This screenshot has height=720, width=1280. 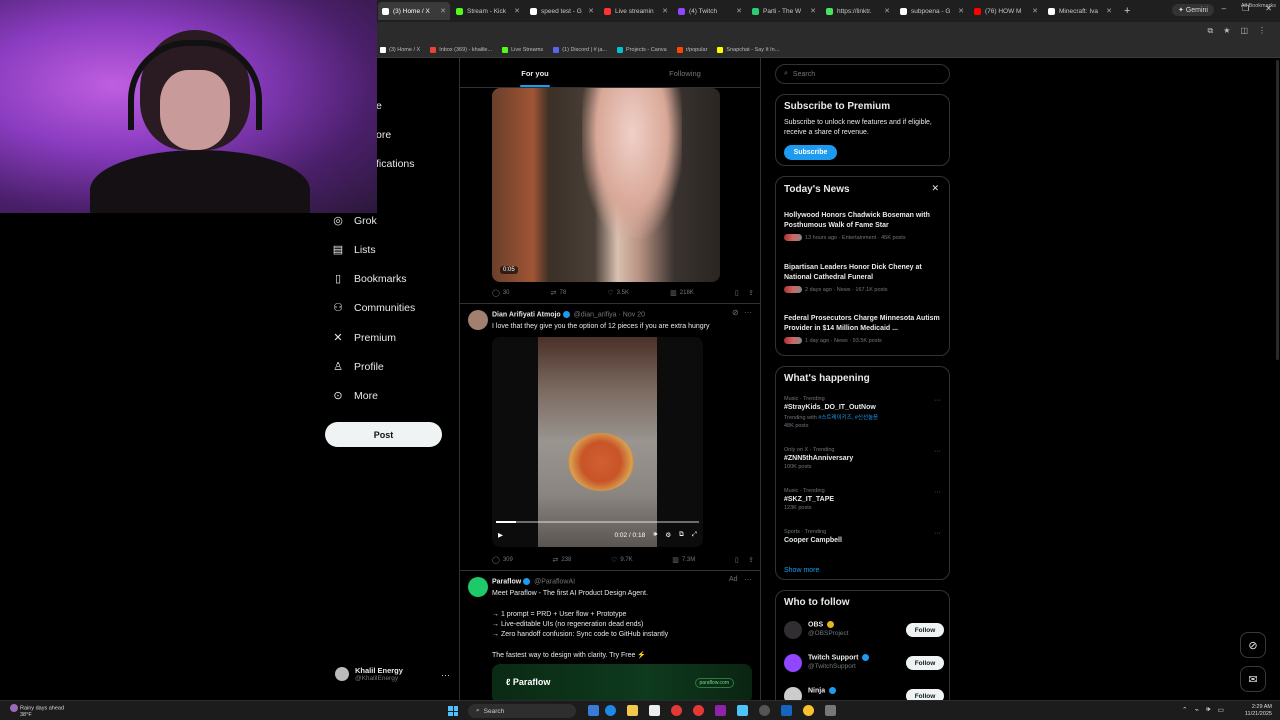 I want to click on settings-icon: ⚙, so click(x=668, y=535).